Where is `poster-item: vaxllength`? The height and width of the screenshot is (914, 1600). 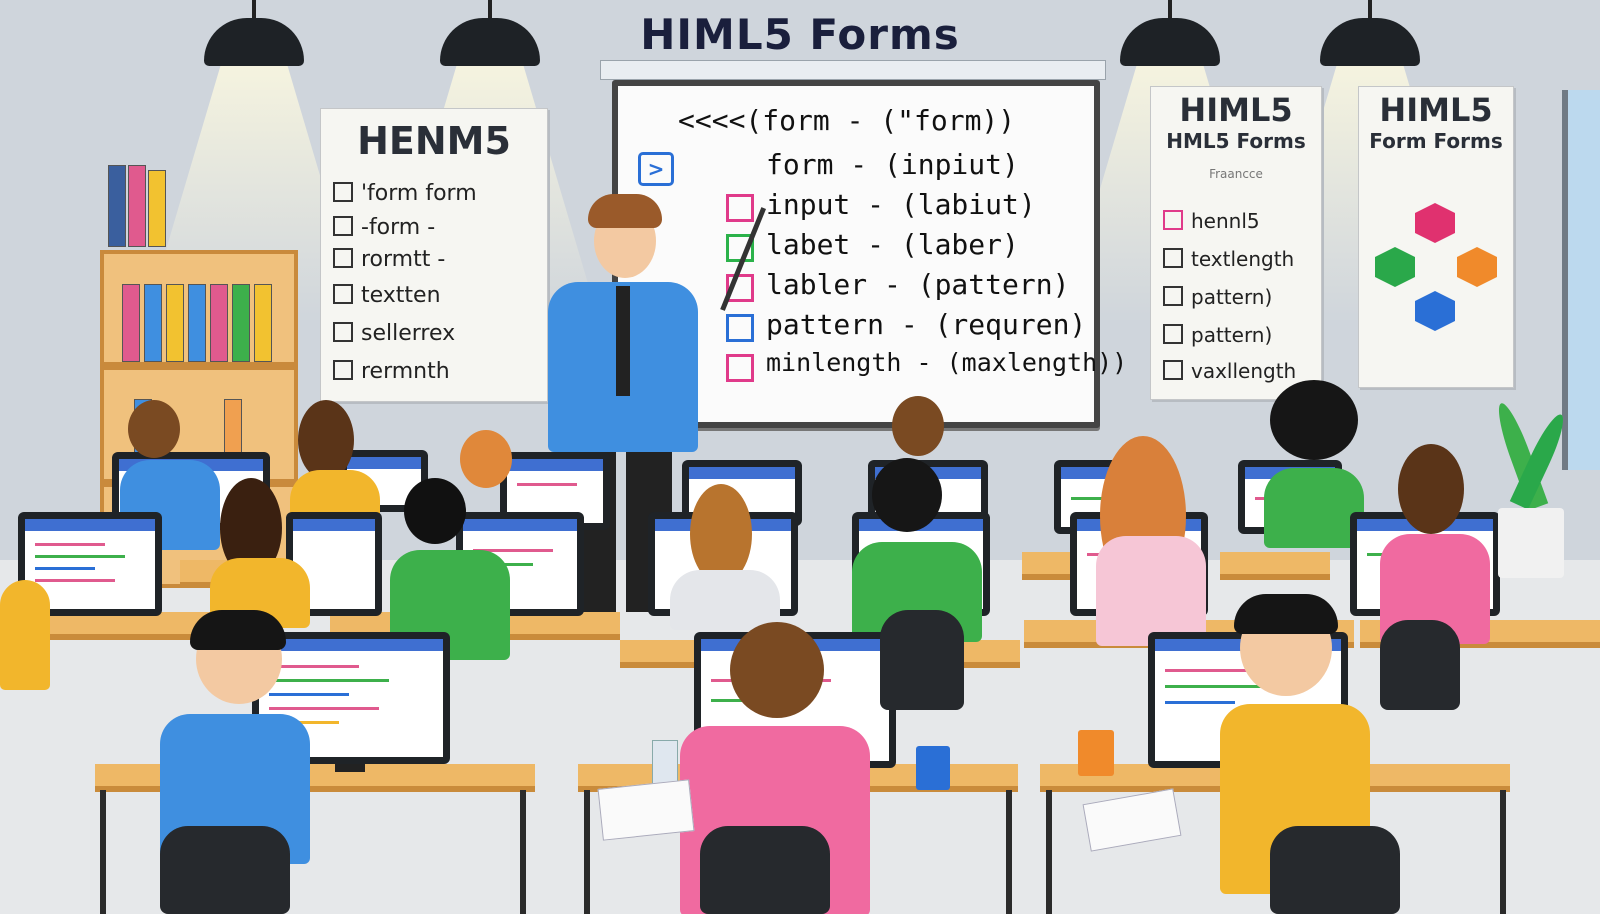 poster-item: vaxllength is located at coordinates (1229, 371).